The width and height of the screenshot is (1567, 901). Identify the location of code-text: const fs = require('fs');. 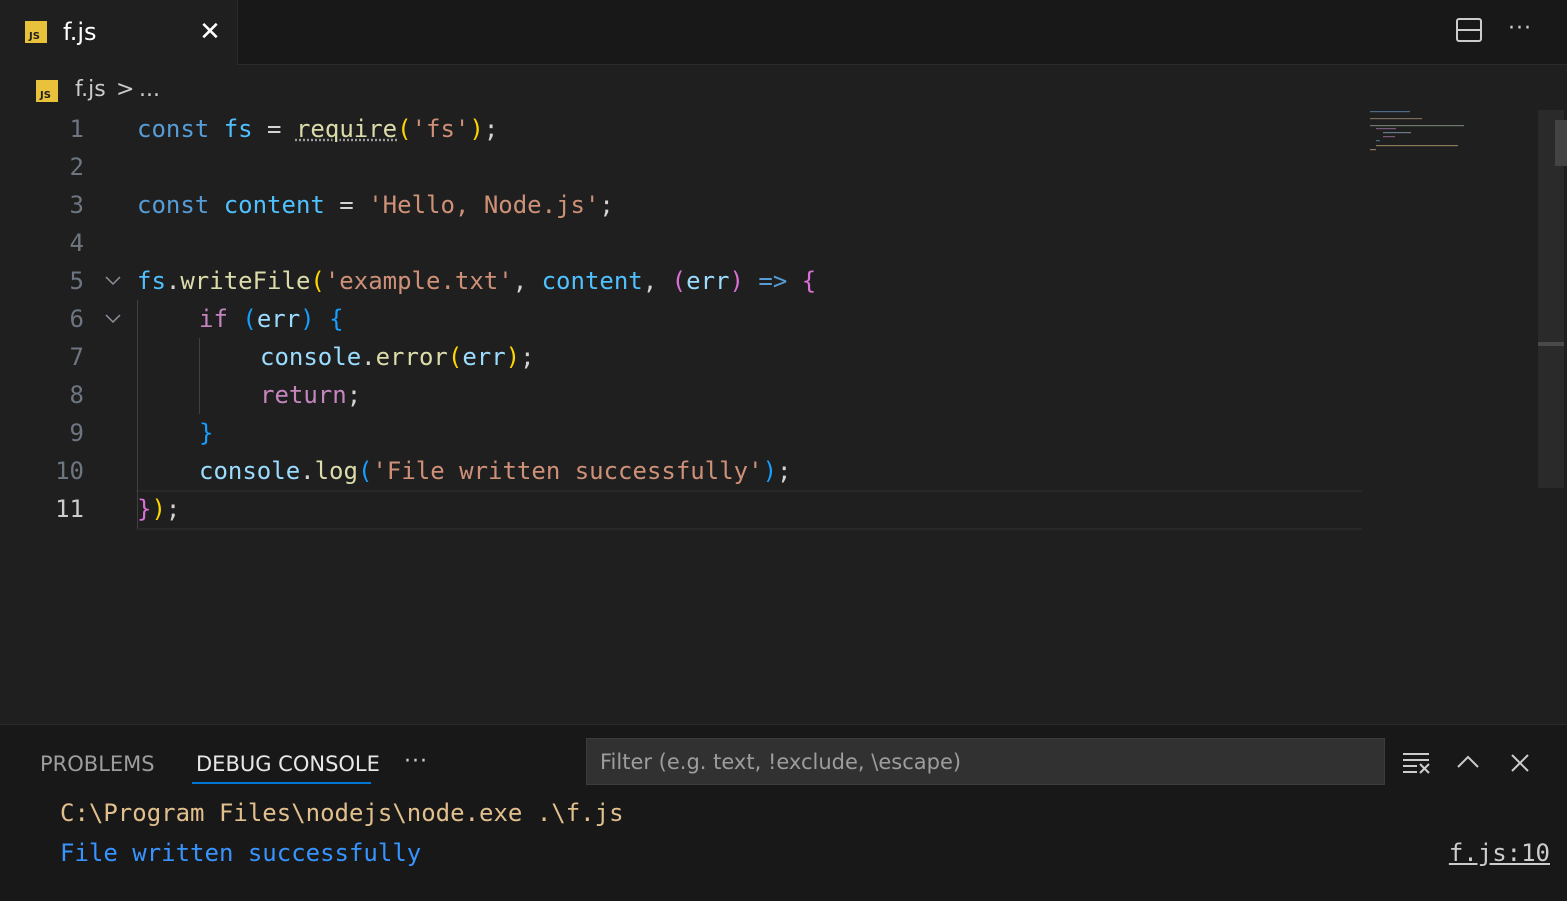
(318, 129).